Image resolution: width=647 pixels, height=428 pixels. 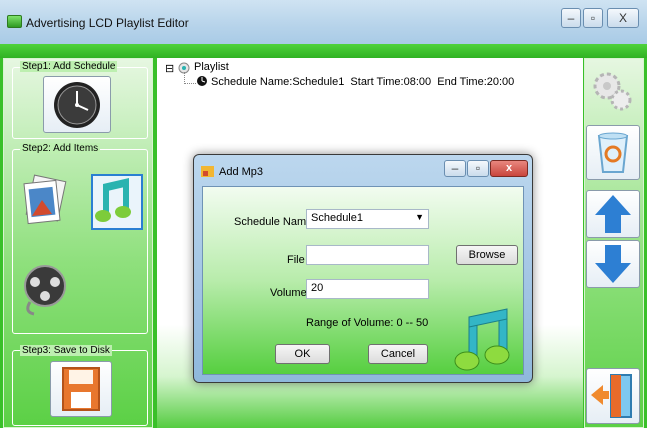 I want to click on dialog-close-button: x, so click(x=509, y=168).